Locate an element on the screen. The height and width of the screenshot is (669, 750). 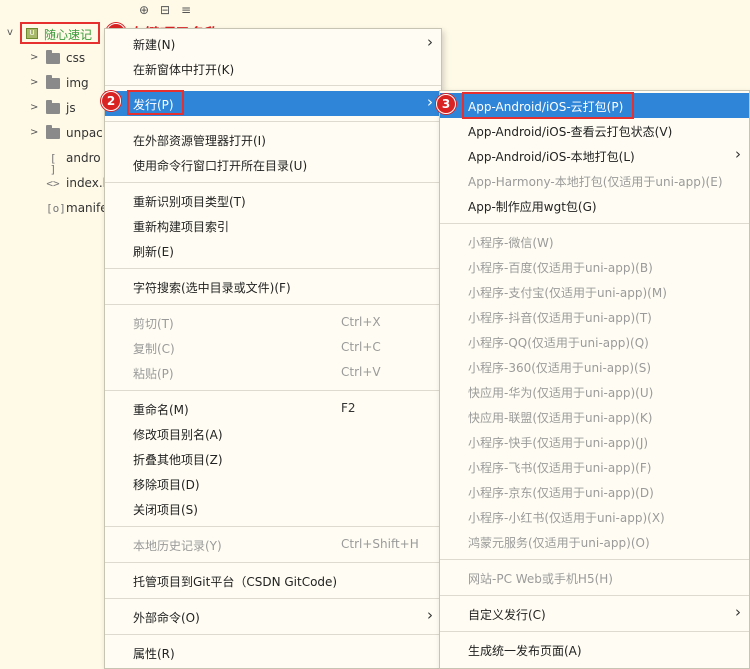
menu-item-label: 字符搜索(选中目录或文件)(F) is located at coordinates (212, 288).